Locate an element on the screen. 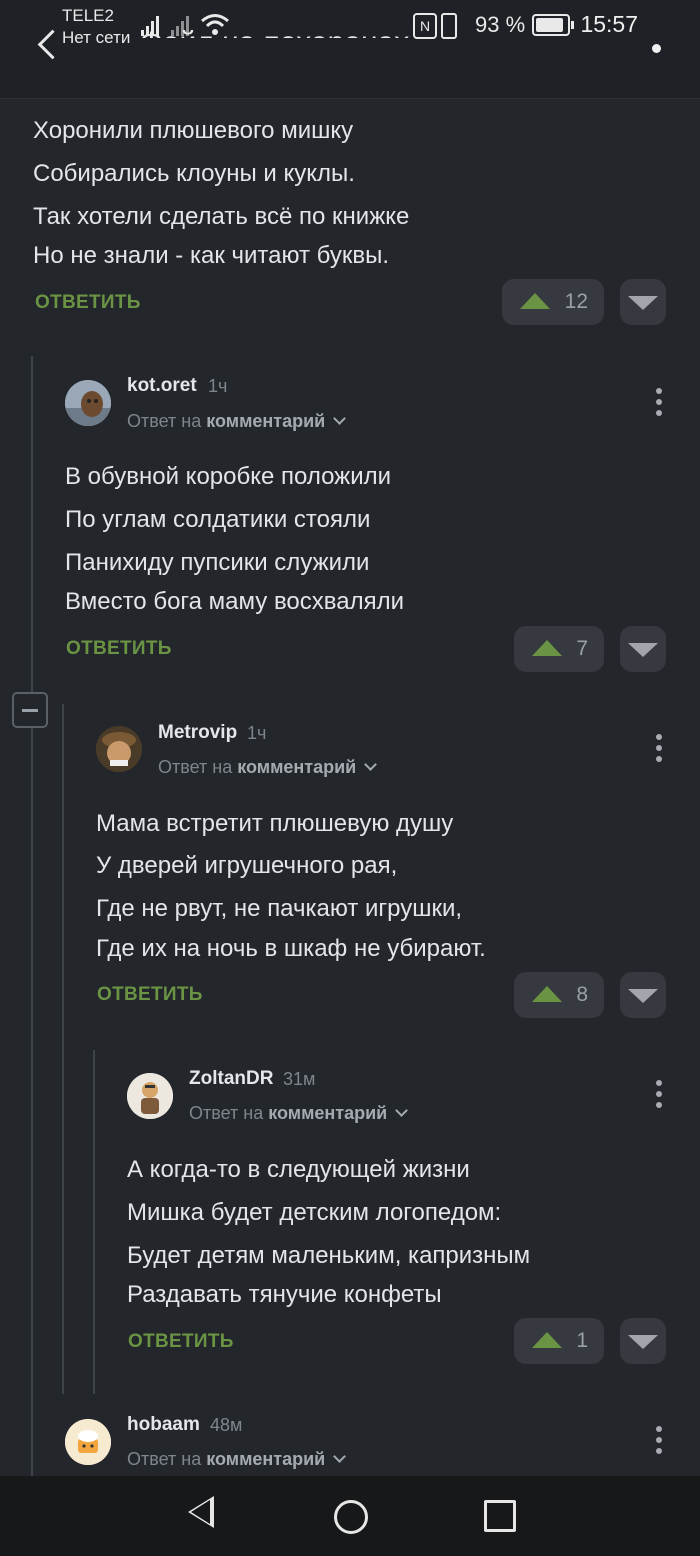  clock: 15:57 is located at coordinates (609, 24).